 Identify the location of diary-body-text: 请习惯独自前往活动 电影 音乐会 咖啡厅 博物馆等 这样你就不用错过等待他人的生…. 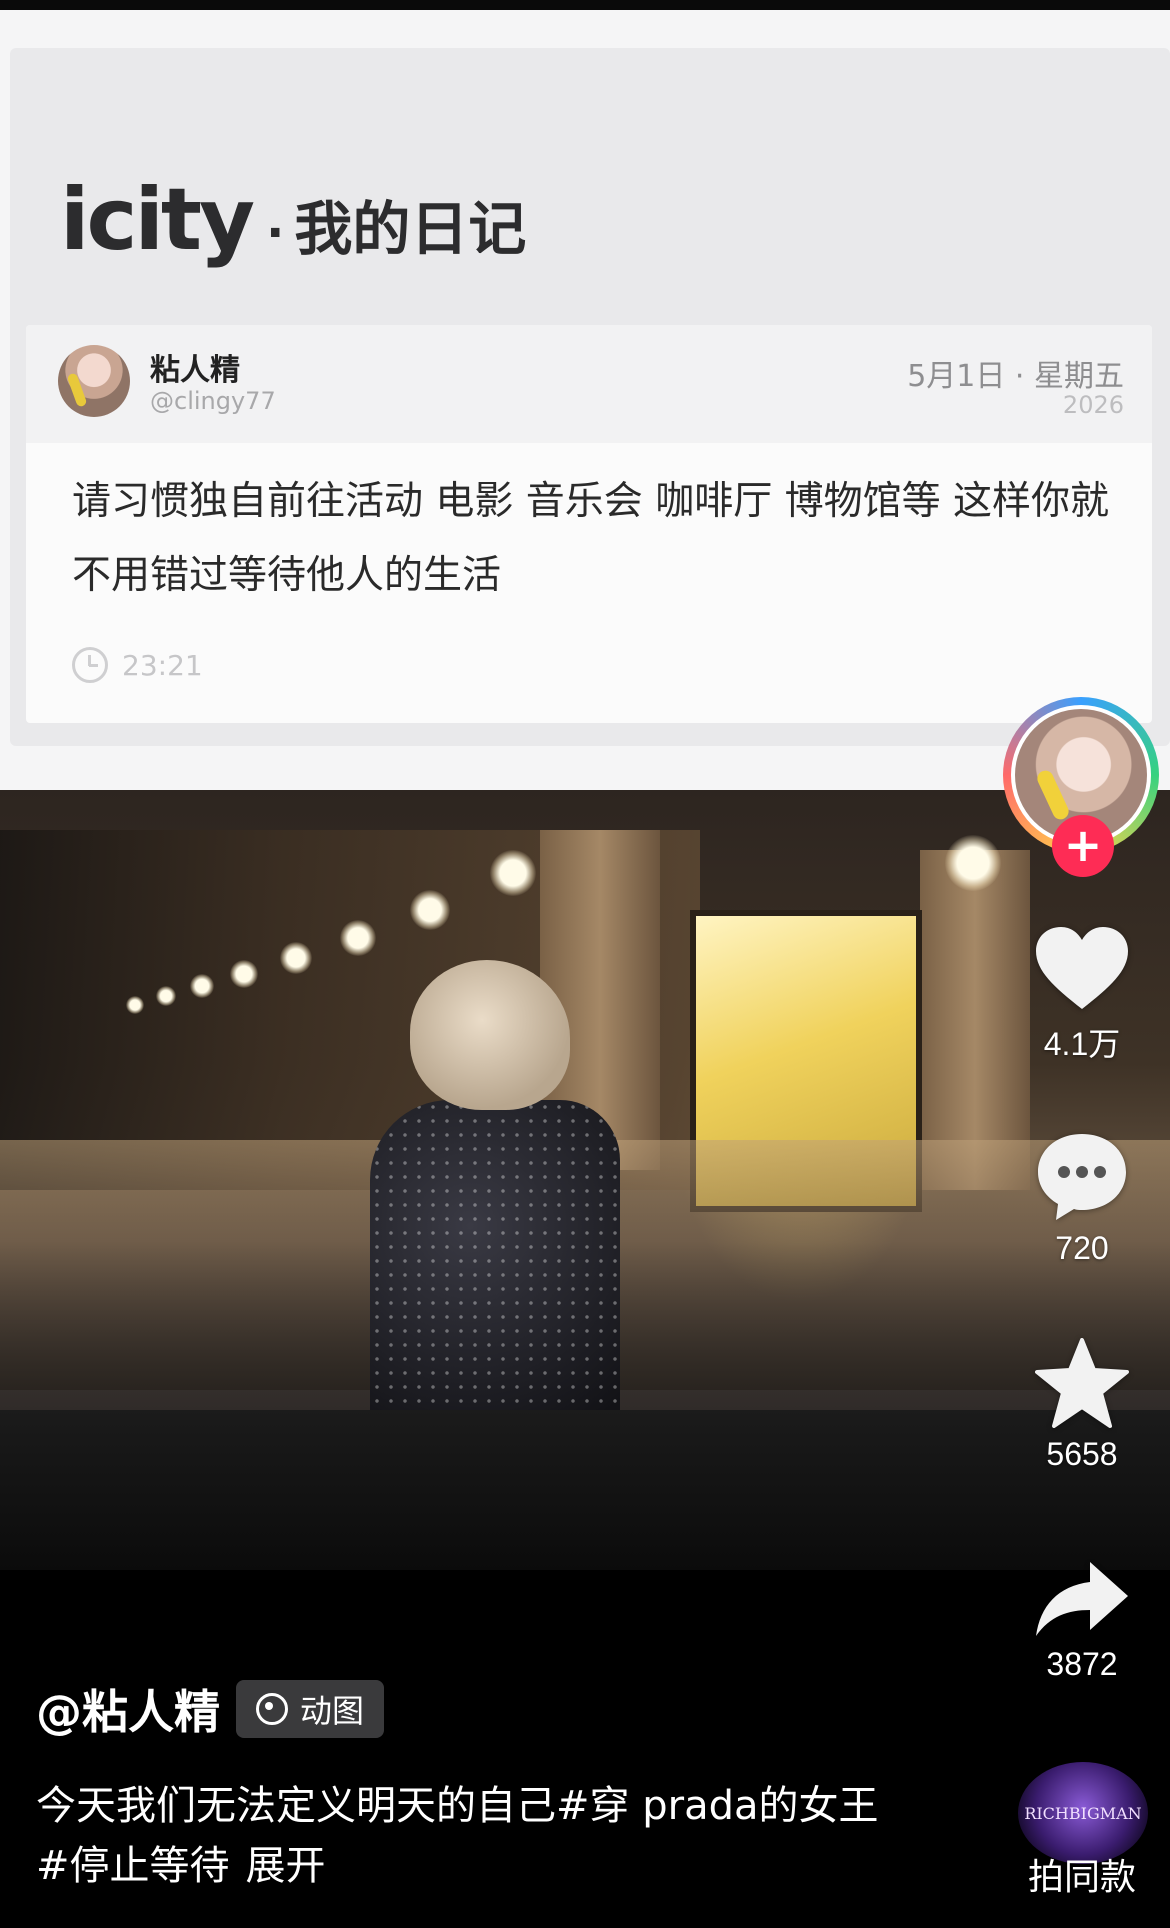
(590, 538).